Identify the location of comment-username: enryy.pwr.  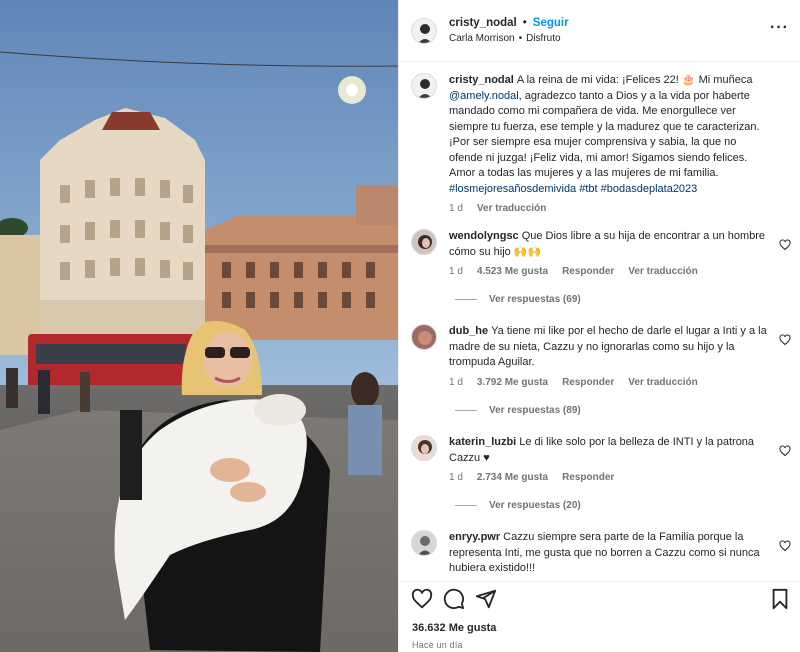
(474, 537).